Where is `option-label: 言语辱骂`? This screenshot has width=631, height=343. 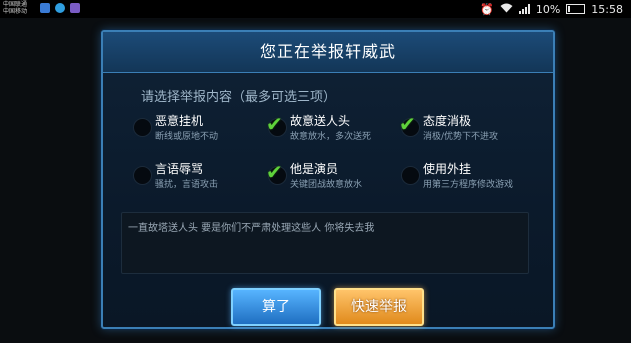
option-label: 言语辱骂 is located at coordinates (179, 169).